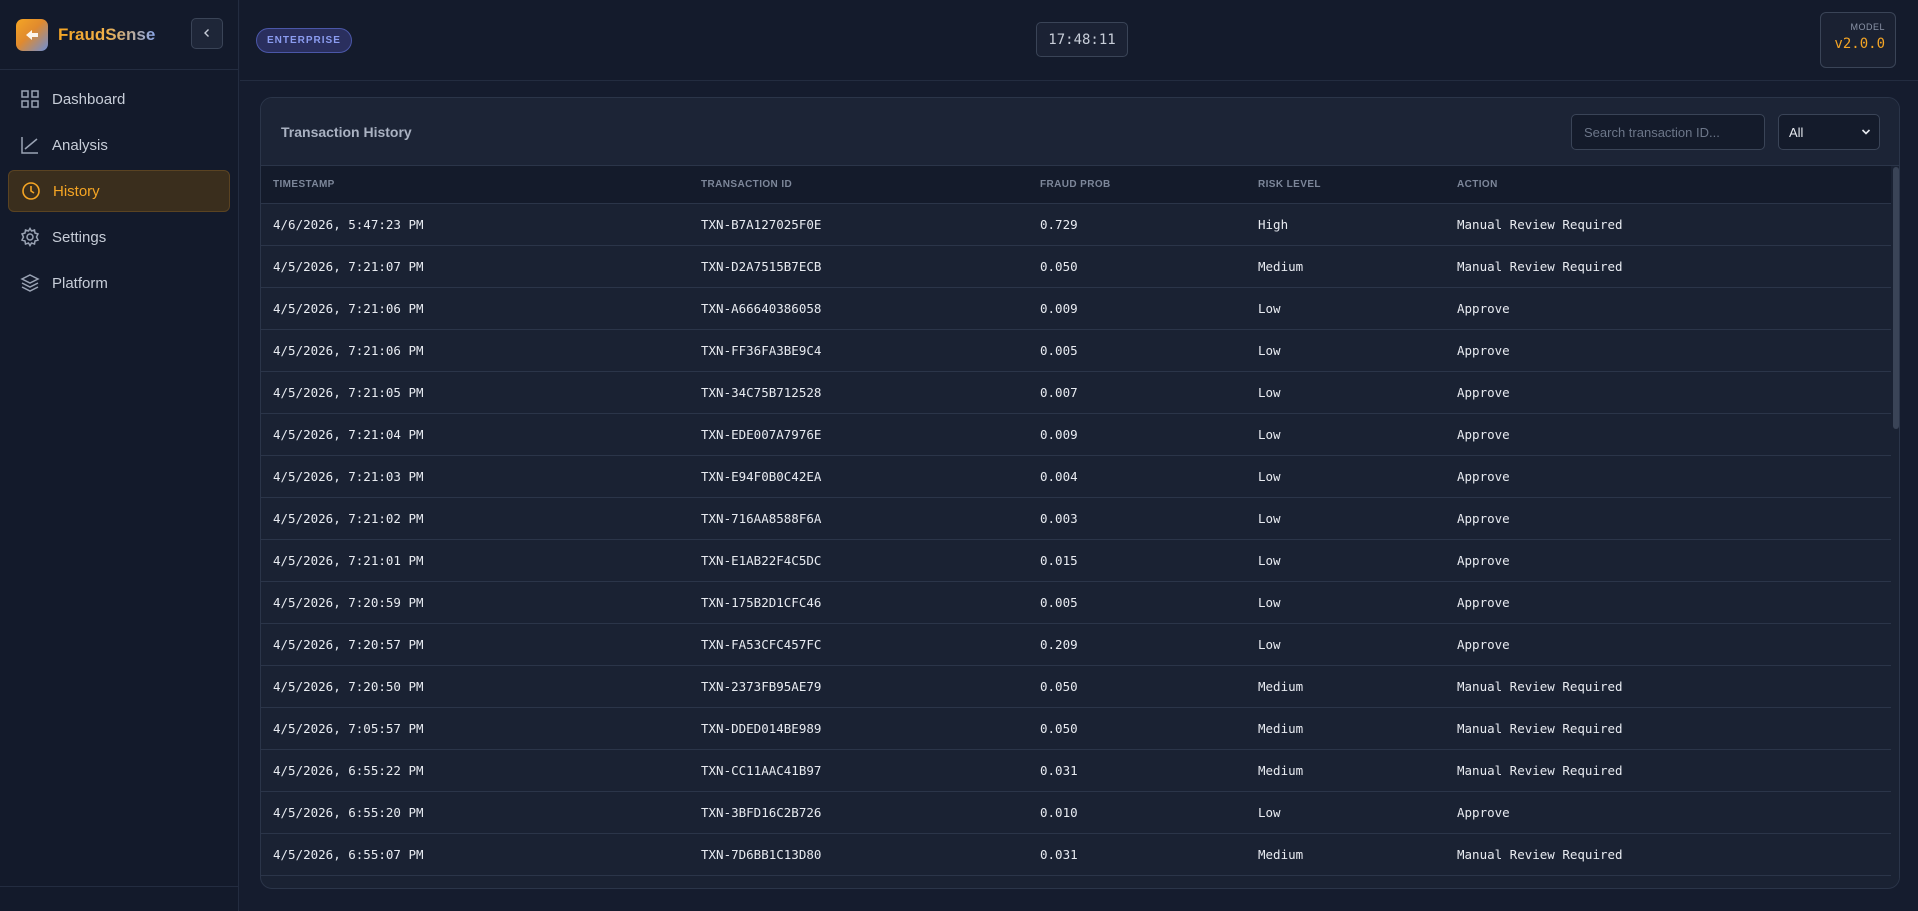  What do you see at coordinates (30, 237) in the screenshot?
I see `gear-icon` at bounding box center [30, 237].